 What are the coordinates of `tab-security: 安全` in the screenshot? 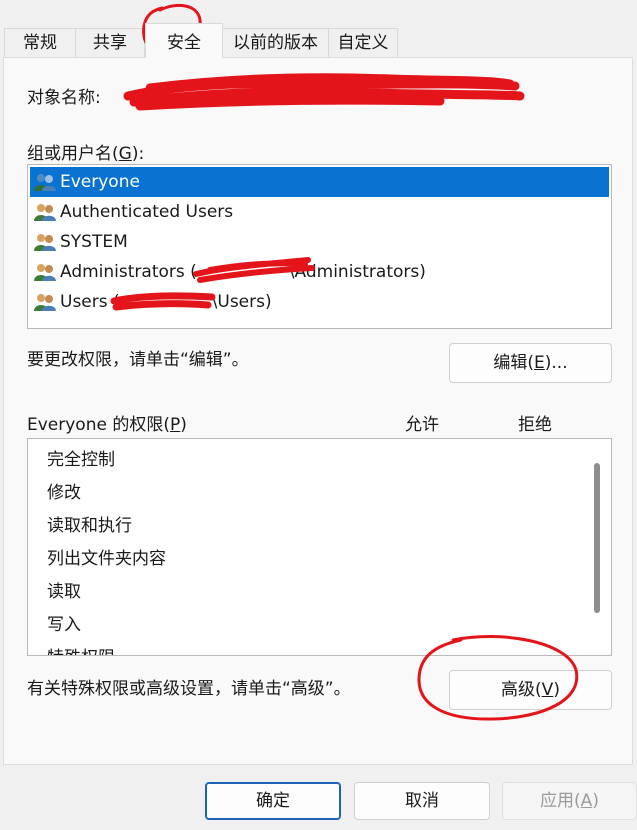 It's located at (184, 40).